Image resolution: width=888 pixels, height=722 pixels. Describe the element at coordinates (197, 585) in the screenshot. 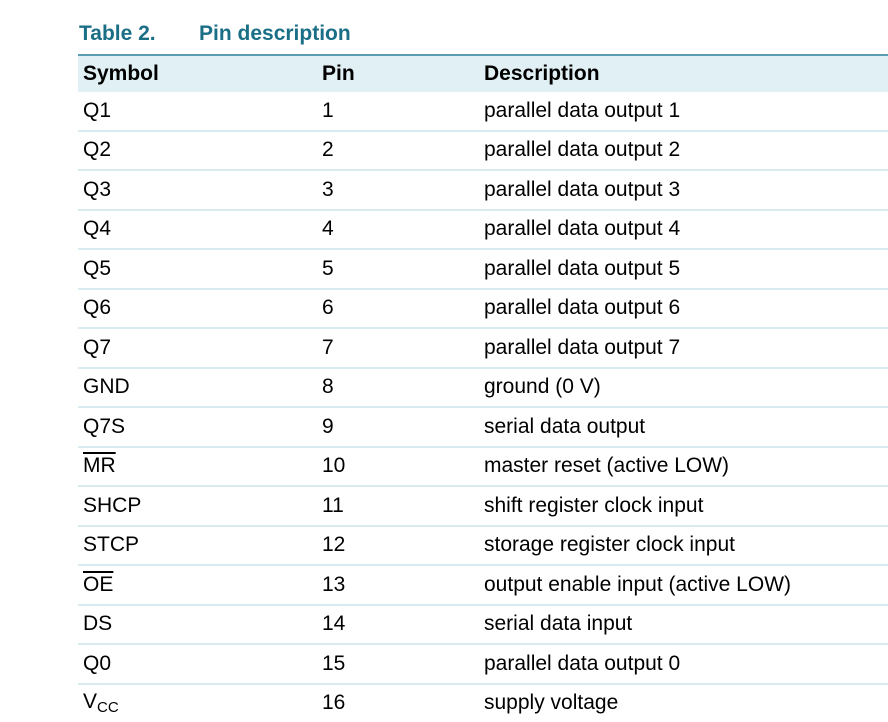

I see `cell-symbol: OE` at that location.